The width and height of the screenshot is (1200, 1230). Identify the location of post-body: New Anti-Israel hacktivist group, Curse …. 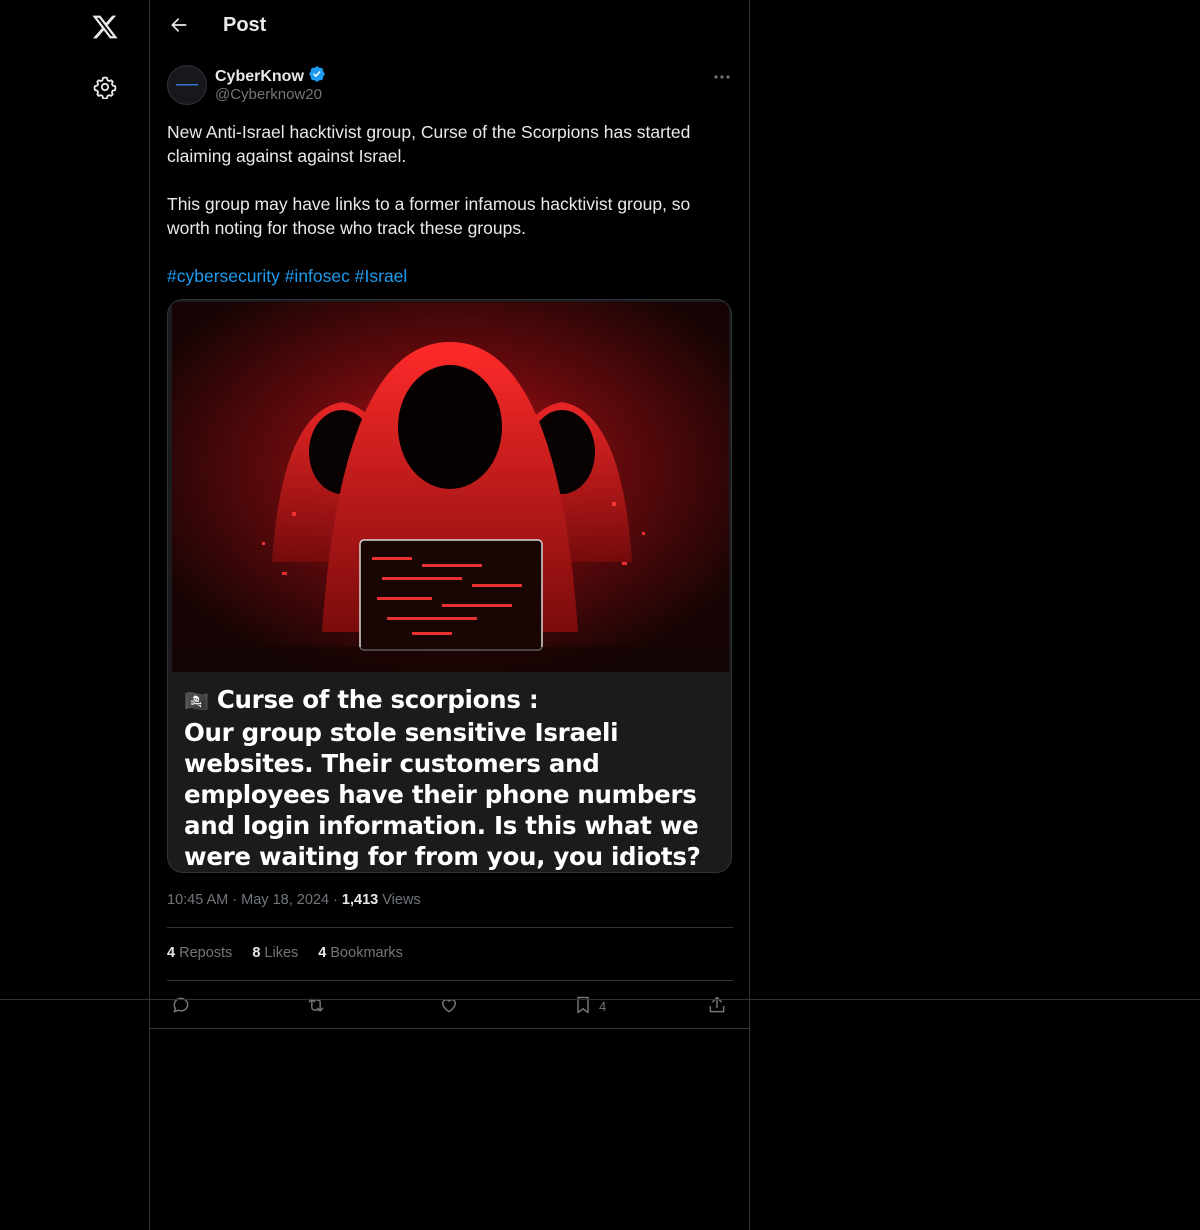
(447, 204).